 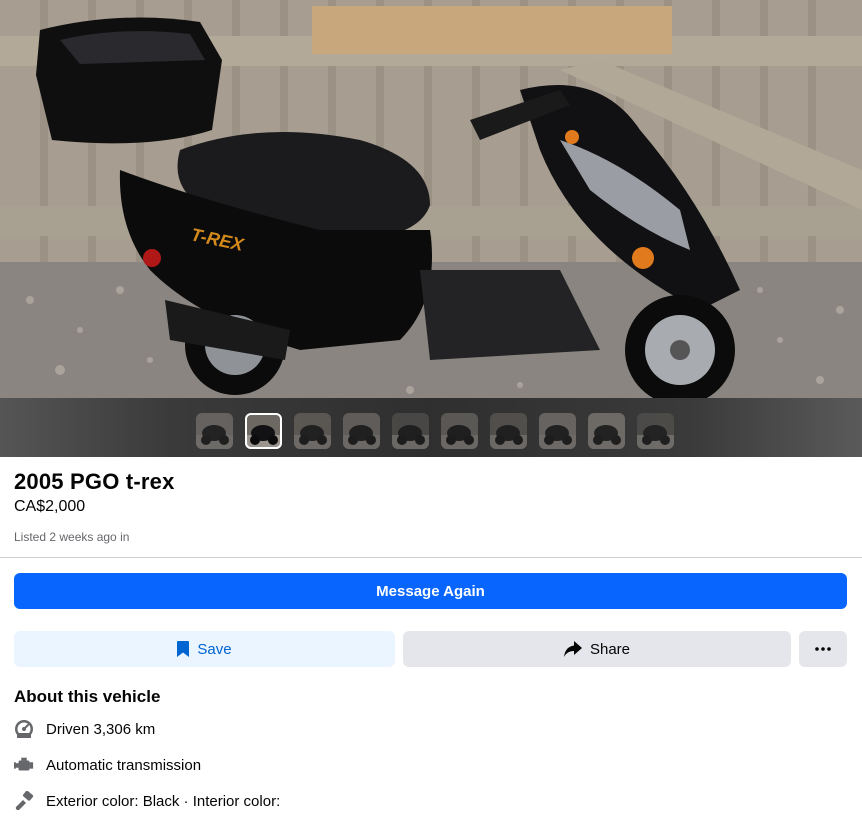 I want to click on spec-text: Exterior color: Black · Interior color:, so click(x=163, y=801).